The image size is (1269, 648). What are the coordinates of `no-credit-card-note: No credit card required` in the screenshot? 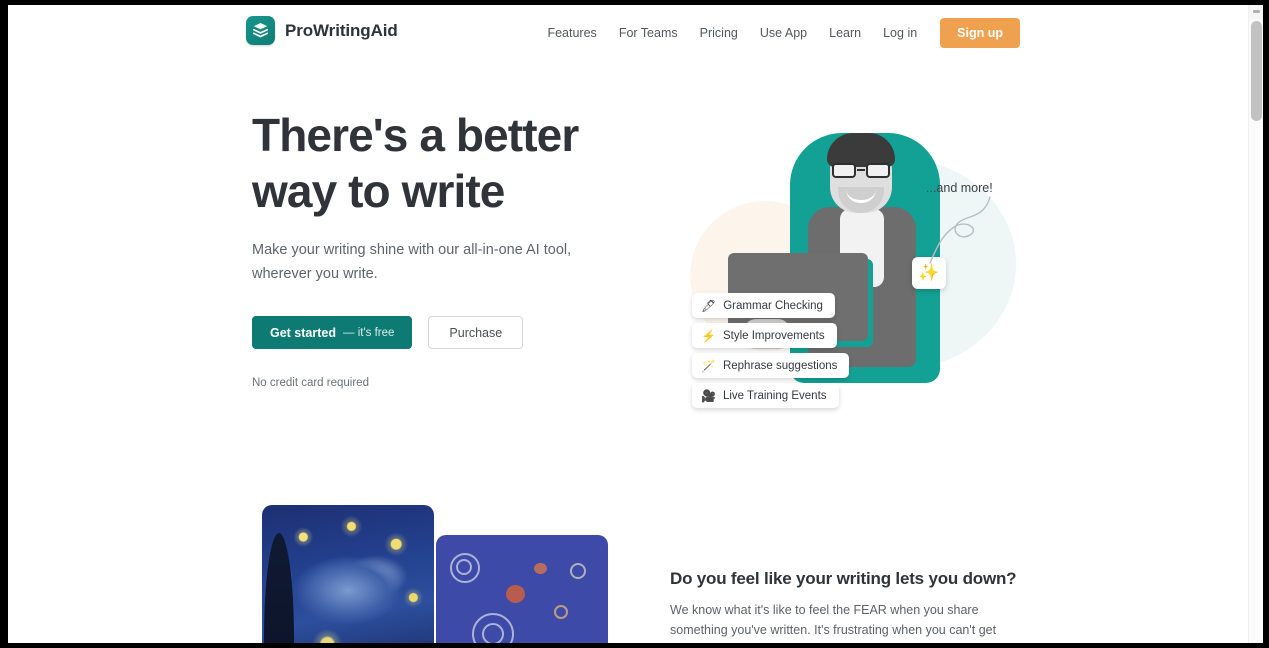 It's located at (310, 383).